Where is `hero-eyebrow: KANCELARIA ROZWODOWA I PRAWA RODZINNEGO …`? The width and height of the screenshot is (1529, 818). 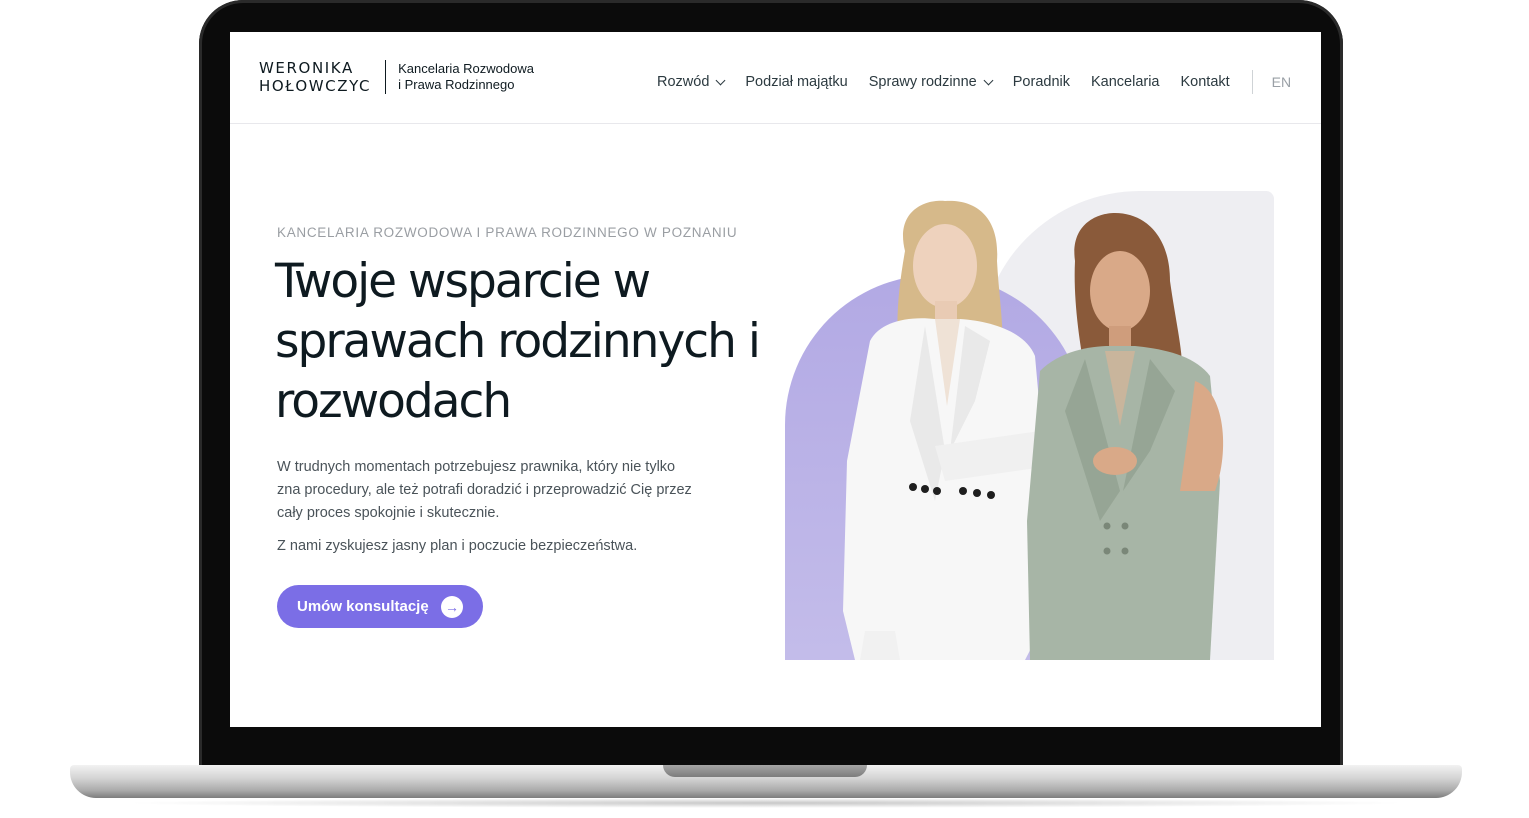 hero-eyebrow: KANCELARIA ROZWODOWA I PRAWA RODZINNEGO … is located at coordinates (507, 232).